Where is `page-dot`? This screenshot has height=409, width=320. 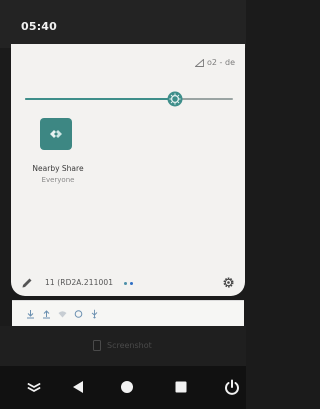
page-dot is located at coordinates (125, 283).